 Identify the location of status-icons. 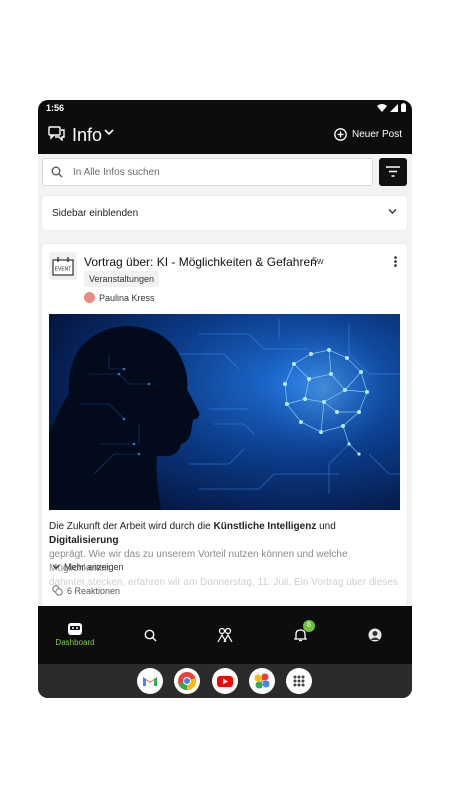
(391, 107).